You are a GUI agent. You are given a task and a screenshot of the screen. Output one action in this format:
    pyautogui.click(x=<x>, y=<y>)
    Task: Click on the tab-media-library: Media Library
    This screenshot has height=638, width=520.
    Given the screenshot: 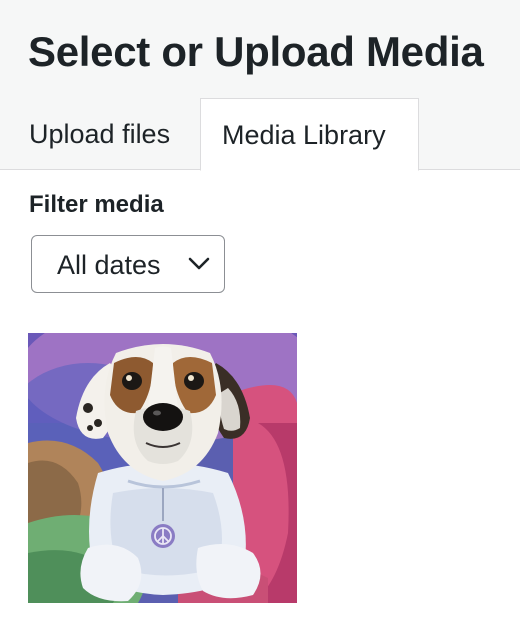 What is the action you would take?
    pyautogui.click(x=309, y=134)
    